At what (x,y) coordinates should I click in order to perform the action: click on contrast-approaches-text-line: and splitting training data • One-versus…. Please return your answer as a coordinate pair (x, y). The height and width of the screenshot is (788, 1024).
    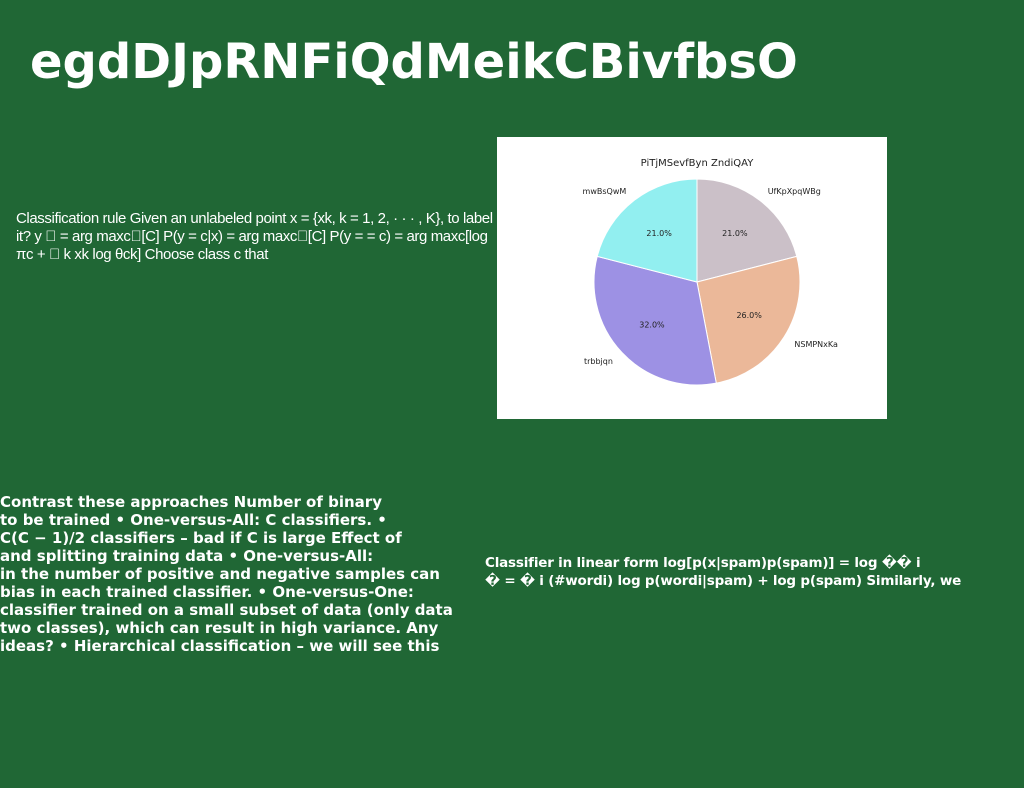
    Looking at the image, I should click on (187, 556).